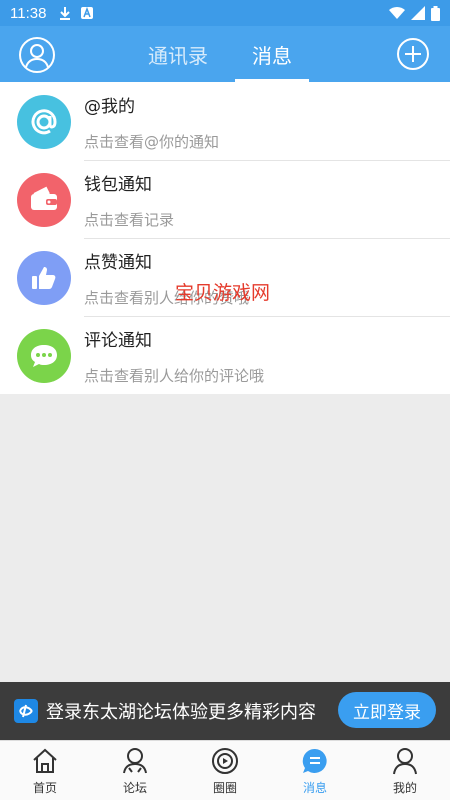  What do you see at coordinates (225, 199) in the screenshot?
I see `list-item-wallet: 钱包通知 点击查看记录` at bounding box center [225, 199].